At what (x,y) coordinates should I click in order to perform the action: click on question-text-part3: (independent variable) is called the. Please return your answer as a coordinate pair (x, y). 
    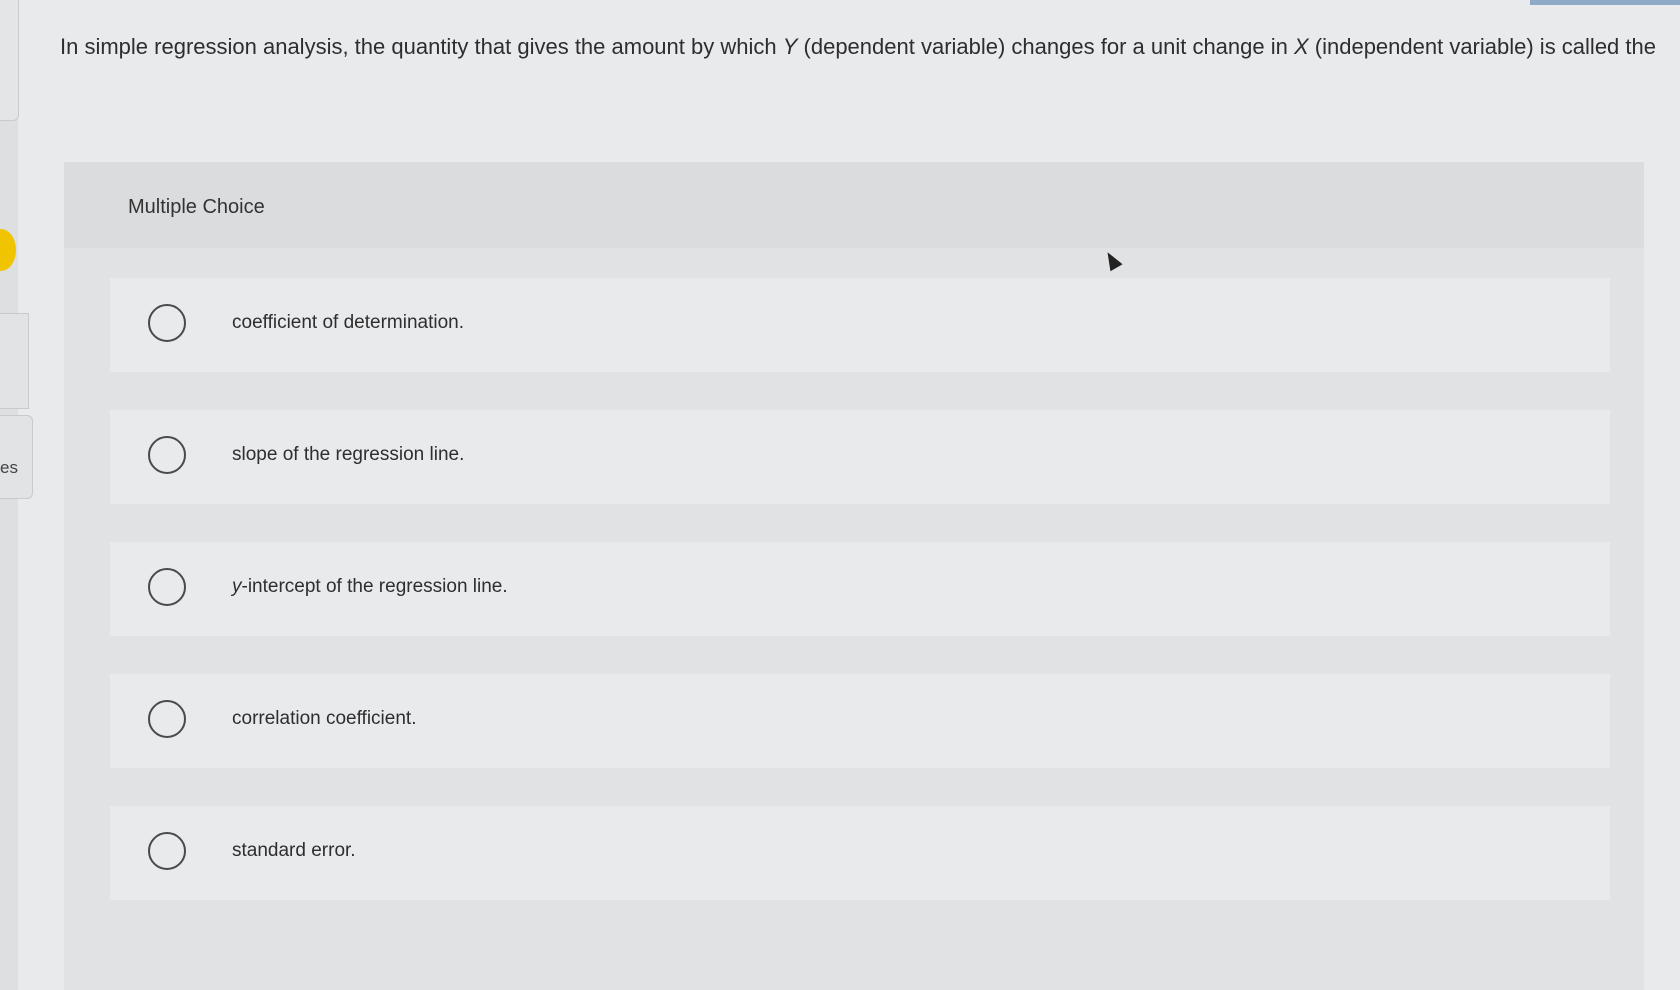
    Looking at the image, I should click on (1482, 46).